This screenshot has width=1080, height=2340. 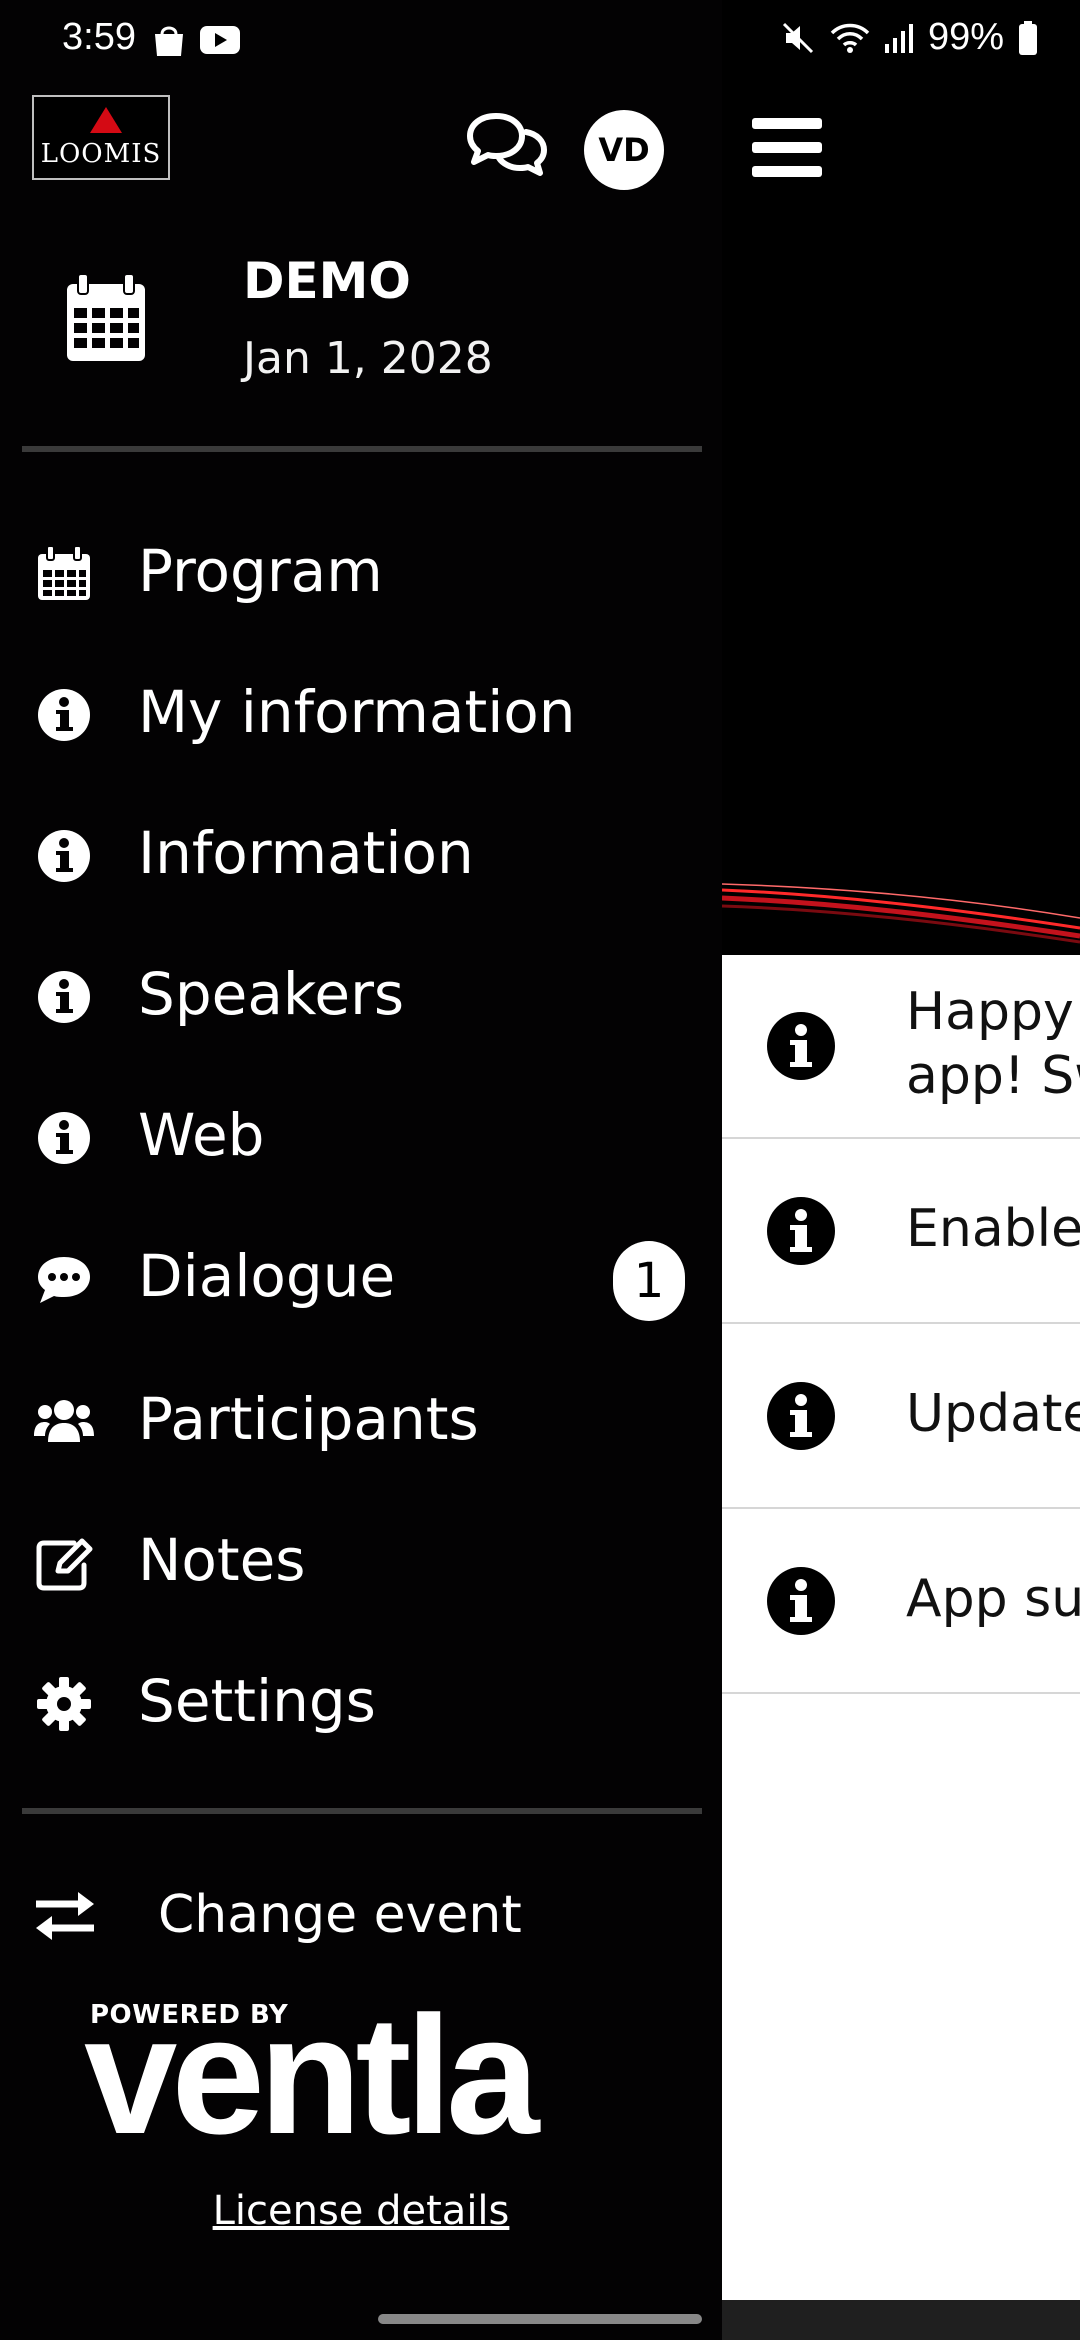 What do you see at coordinates (993, 1599) in the screenshot?
I see `list-item-text: App sup` at bounding box center [993, 1599].